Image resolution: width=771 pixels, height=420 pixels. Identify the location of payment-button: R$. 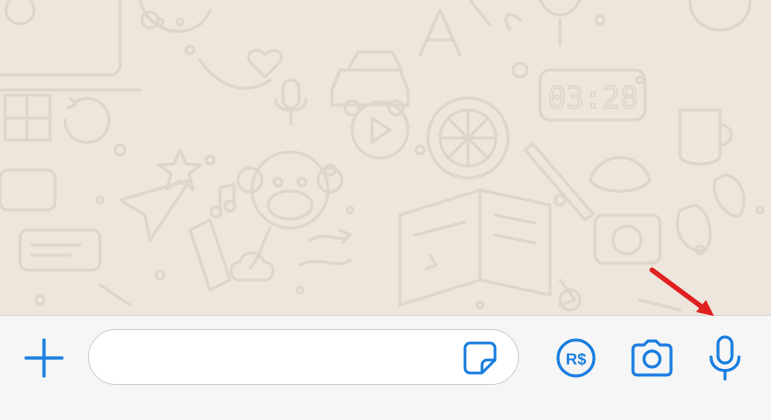
(576, 358).